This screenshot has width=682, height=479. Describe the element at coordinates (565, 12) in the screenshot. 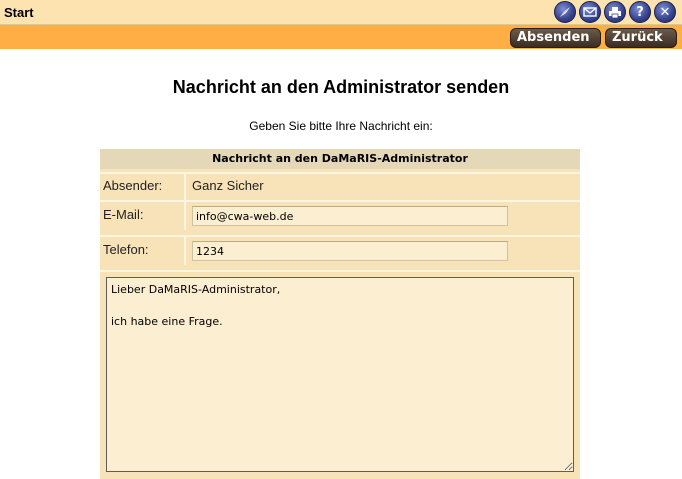

I see `compass-icon` at that location.